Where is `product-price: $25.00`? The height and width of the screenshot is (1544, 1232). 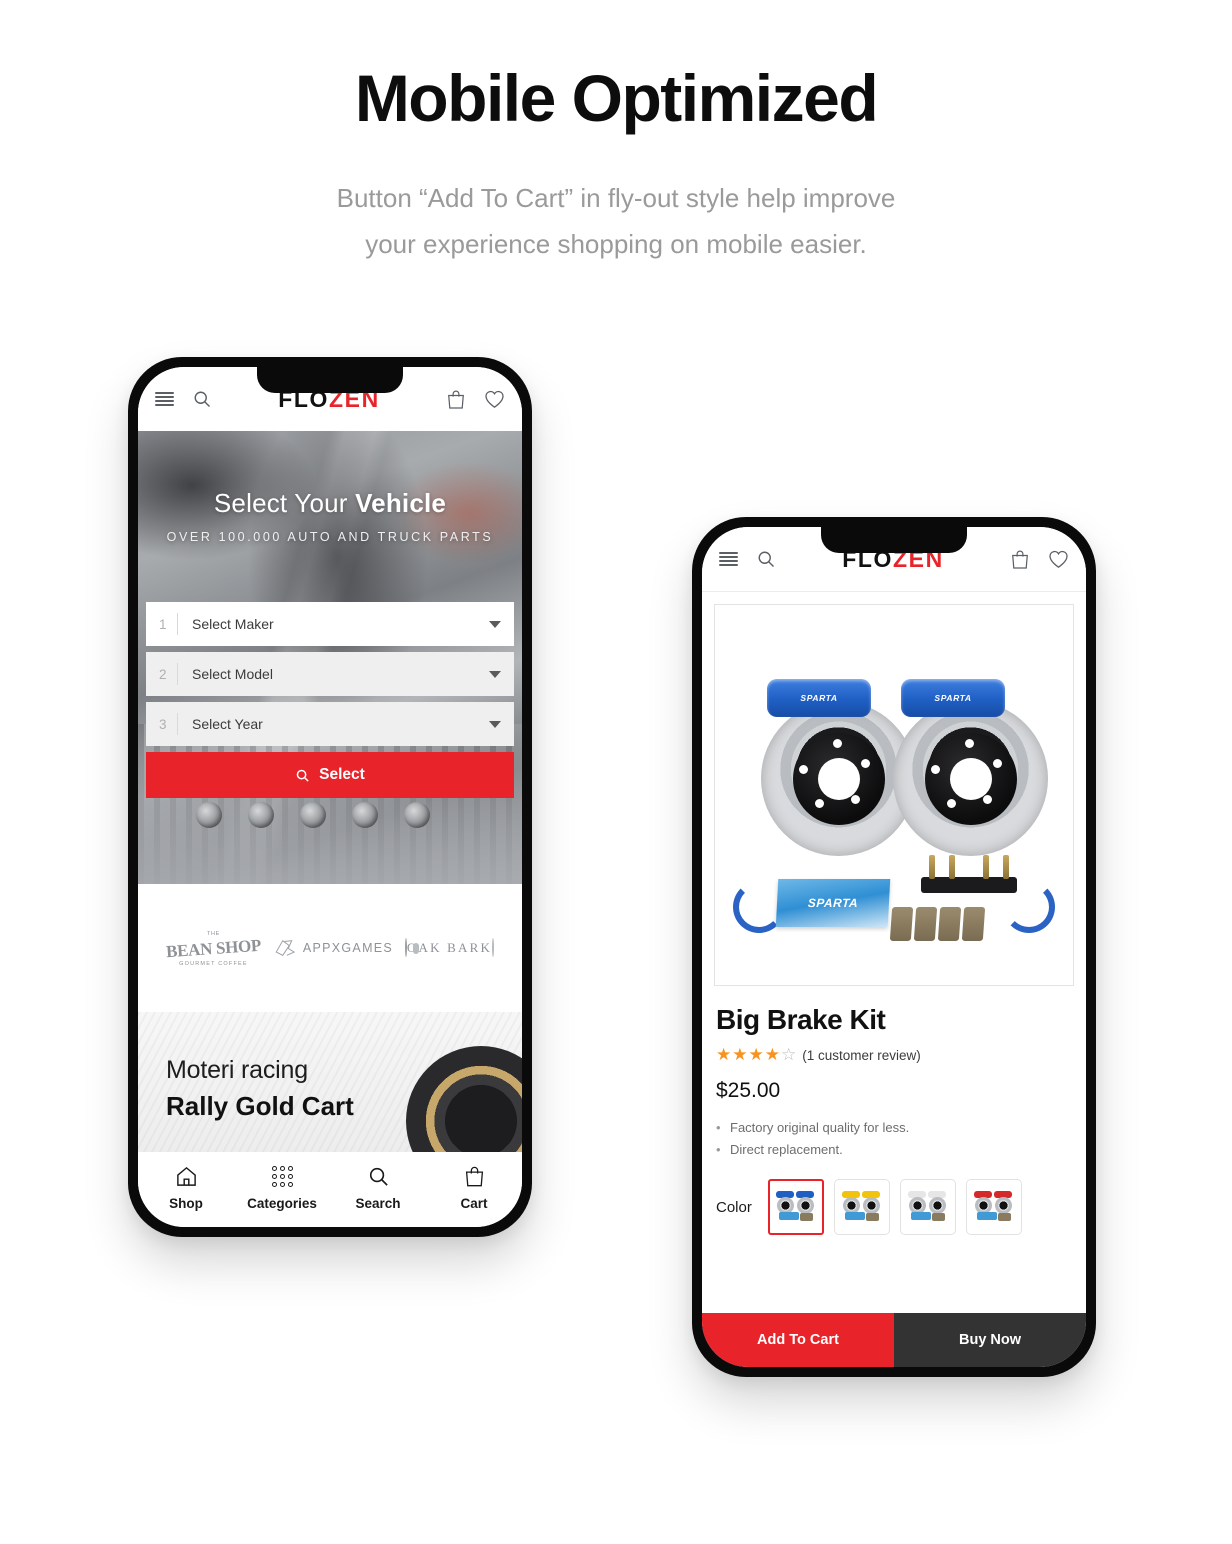
product-price: $25.00 is located at coordinates (748, 1090).